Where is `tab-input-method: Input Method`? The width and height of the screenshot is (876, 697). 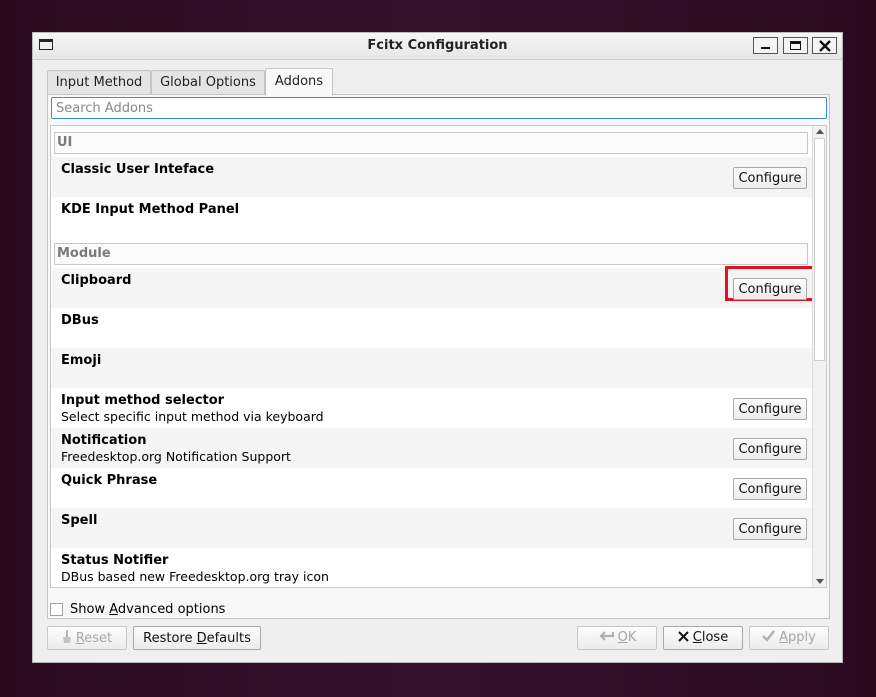
tab-input-method: Input Method is located at coordinates (99, 82).